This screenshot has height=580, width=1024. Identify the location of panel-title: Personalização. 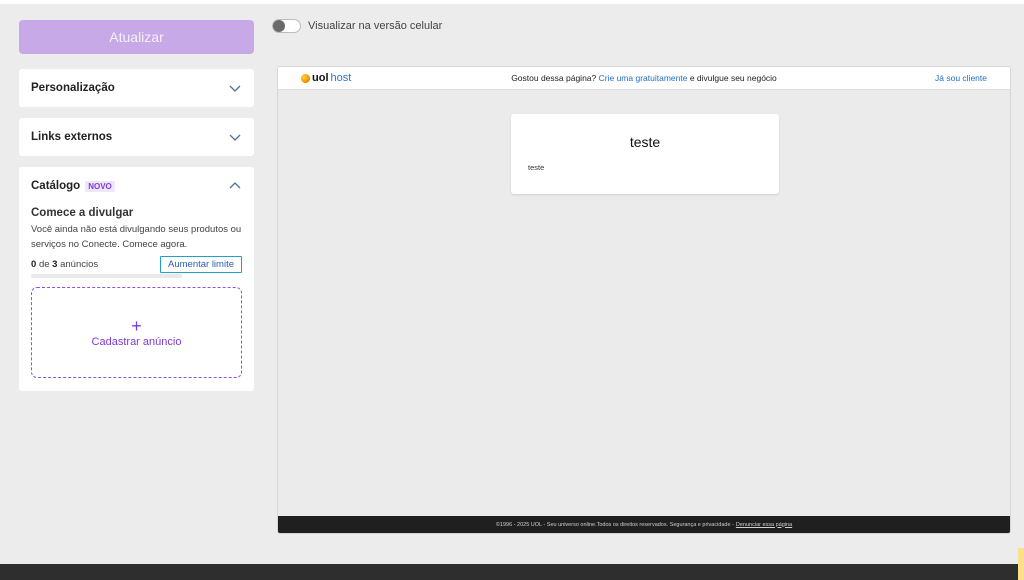
(73, 88).